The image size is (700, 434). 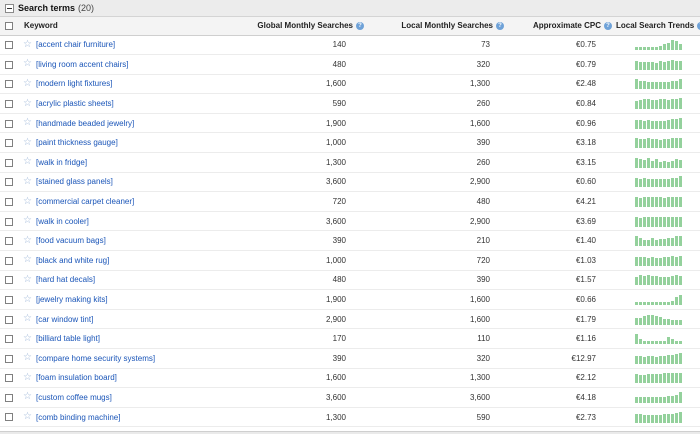 I want to click on keyword-link: [comb binding machine], so click(x=78, y=417).